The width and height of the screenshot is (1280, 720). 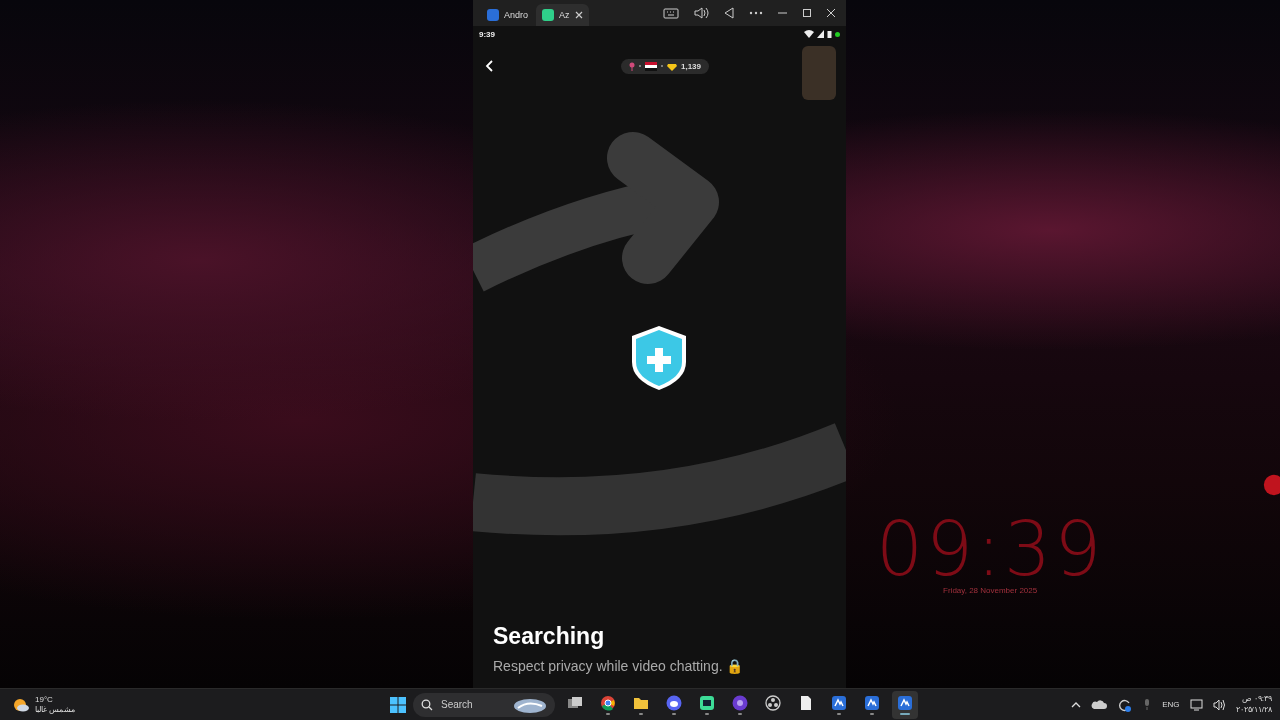 I want to click on keyboard-icon, so click(x=671, y=13).